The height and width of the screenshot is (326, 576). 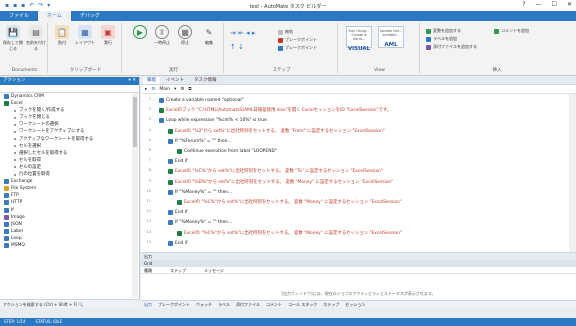 I want to click on output-tab: 添付ファイル, so click(x=248, y=304).